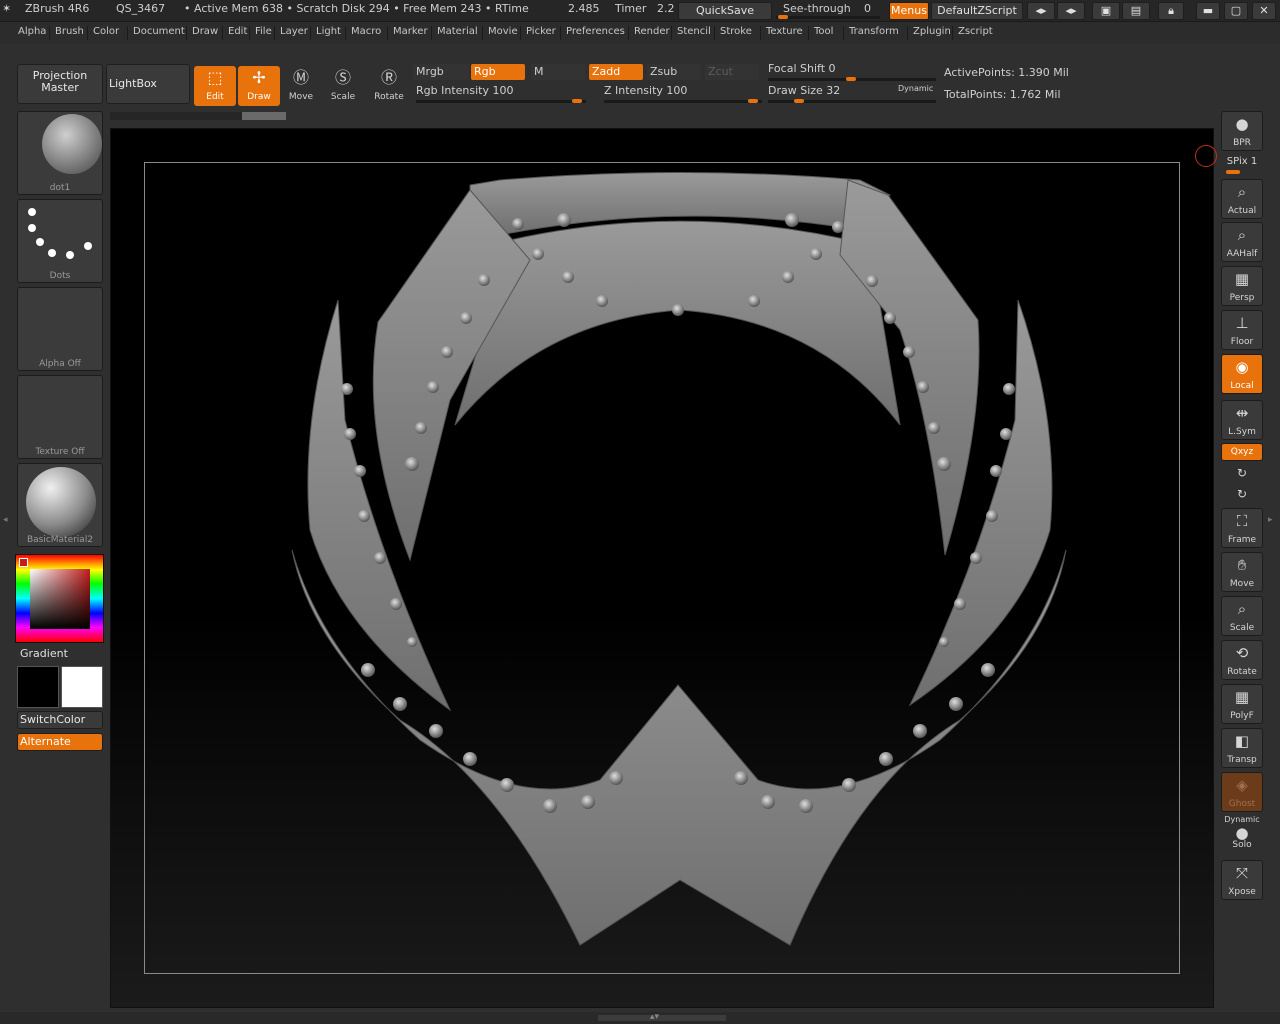  I want to click on ghost-button: ◈ Ghost, so click(1242, 792).